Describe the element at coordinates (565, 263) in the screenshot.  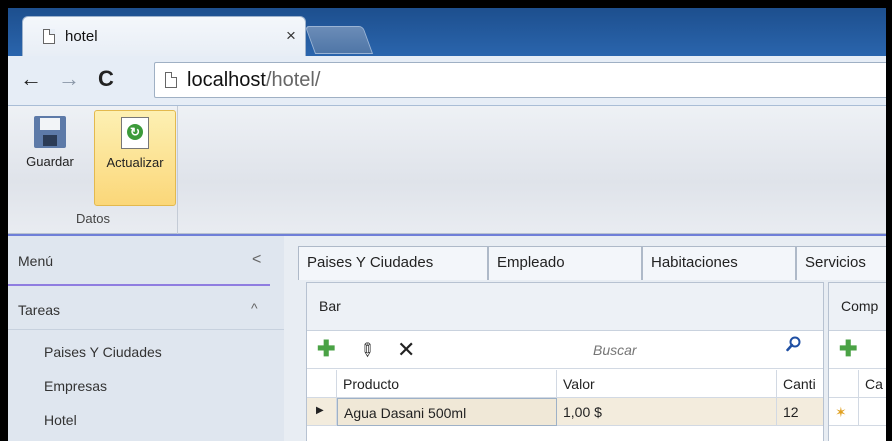
I see `tab-empleado: Empleado` at that location.